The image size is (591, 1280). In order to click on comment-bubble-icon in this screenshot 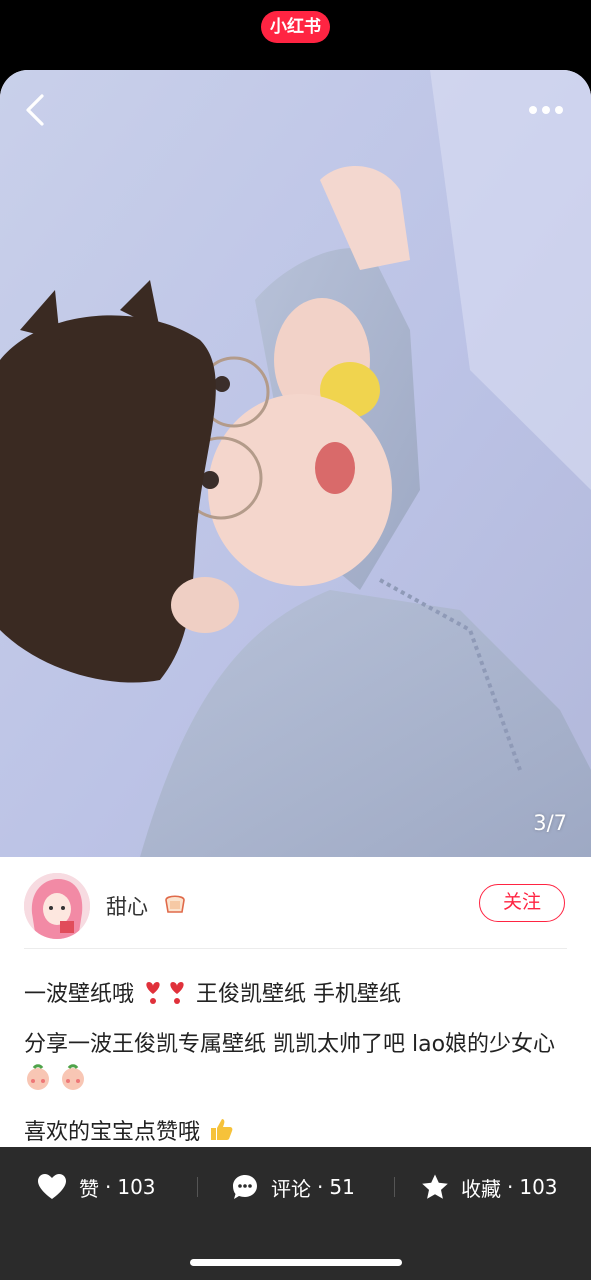, I will do `click(245, 1187)`.